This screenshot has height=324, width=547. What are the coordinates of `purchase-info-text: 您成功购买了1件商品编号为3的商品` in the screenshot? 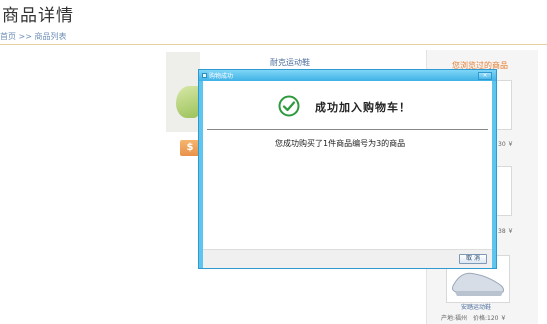 It's located at (340, 143).